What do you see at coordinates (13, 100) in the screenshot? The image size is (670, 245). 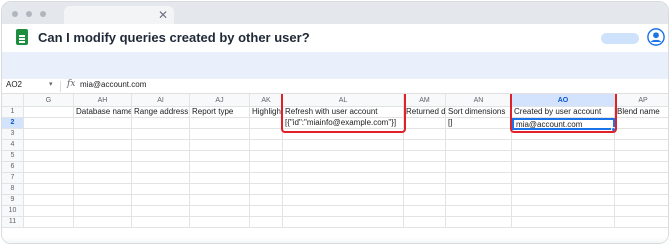 I see `select-all-corner` at bounding box center [13, 100].